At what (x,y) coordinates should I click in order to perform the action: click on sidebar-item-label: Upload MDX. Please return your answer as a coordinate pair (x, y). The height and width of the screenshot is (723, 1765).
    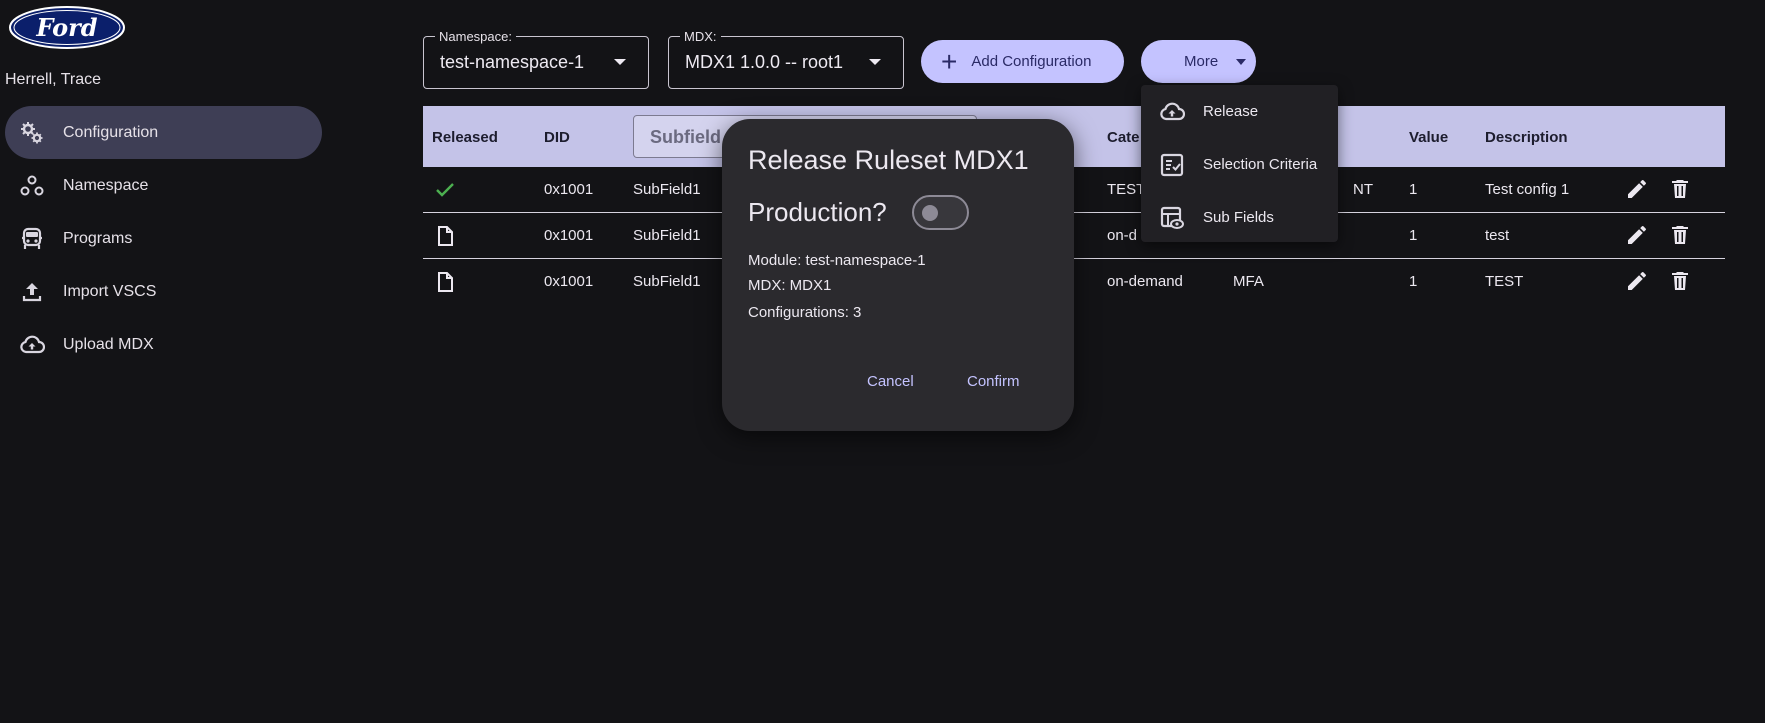
    Looking at the image, I should click on (108, 344).